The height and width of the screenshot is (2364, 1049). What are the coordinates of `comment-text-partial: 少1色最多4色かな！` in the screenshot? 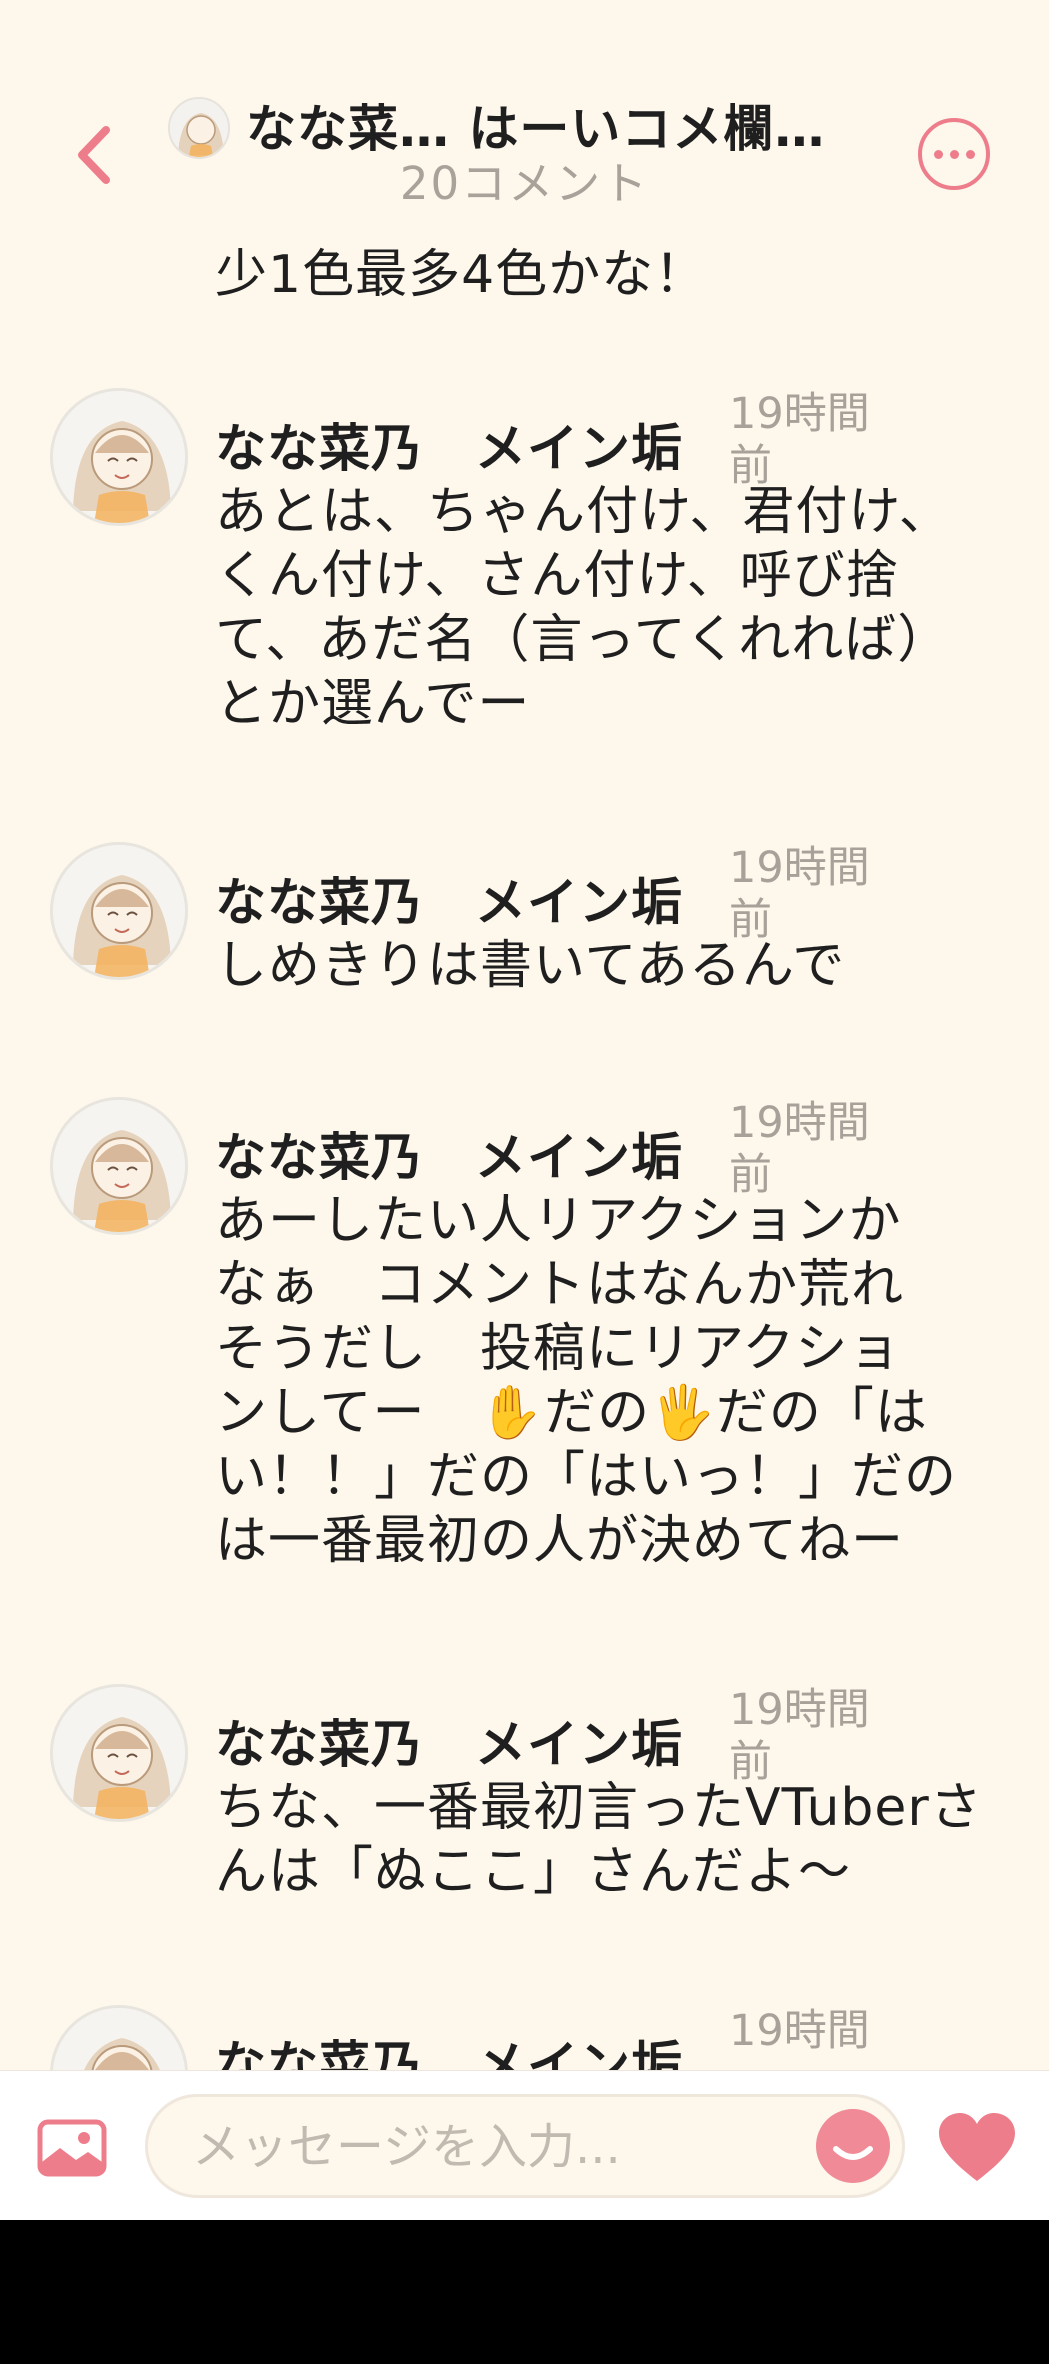 It's located at (461, 275).